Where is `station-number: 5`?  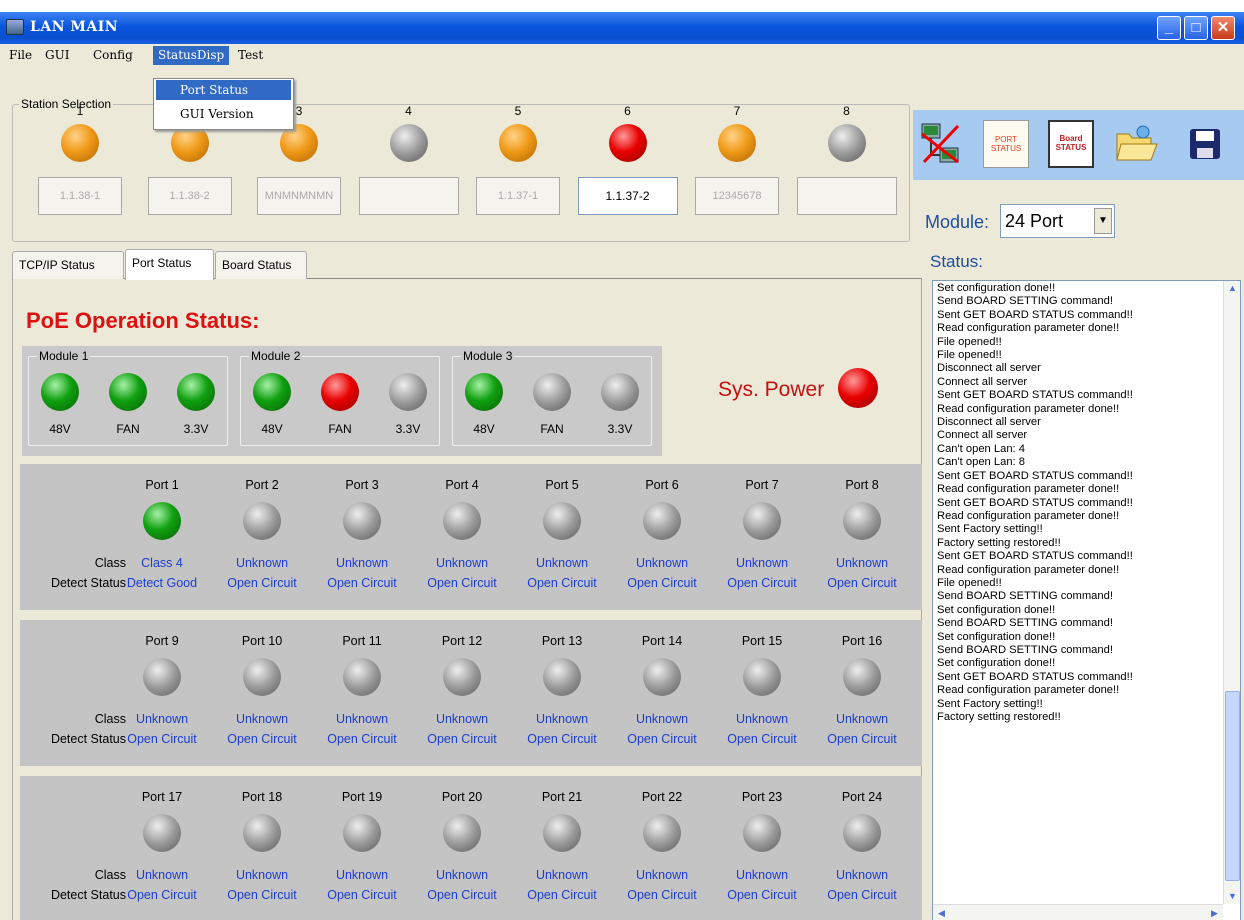
station-number: 5 is located at coordinates (518, 111).